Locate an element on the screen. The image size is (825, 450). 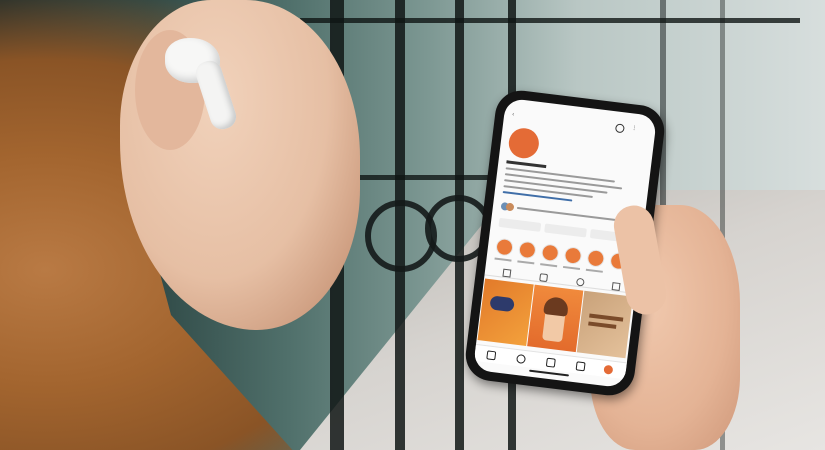
follower-avatar is located at coordinates (510, 207).